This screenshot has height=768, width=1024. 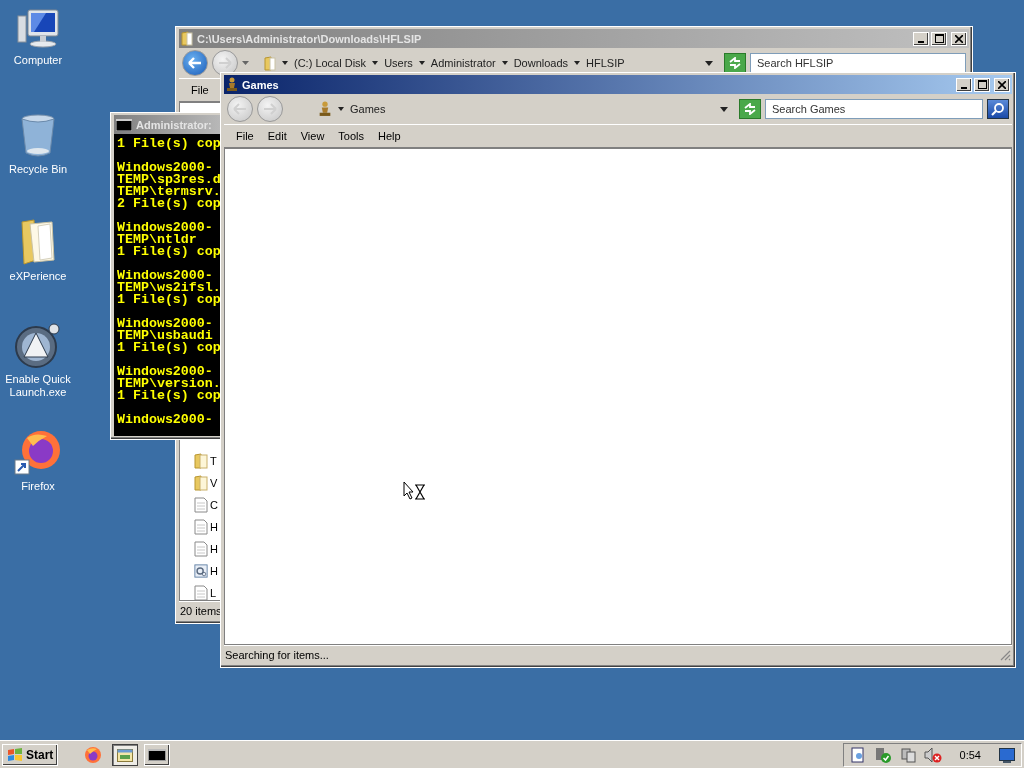 What do you see at coordinates (38, 346) in the screenshot?
I see `app-icon` at bounding box center [38, 346].